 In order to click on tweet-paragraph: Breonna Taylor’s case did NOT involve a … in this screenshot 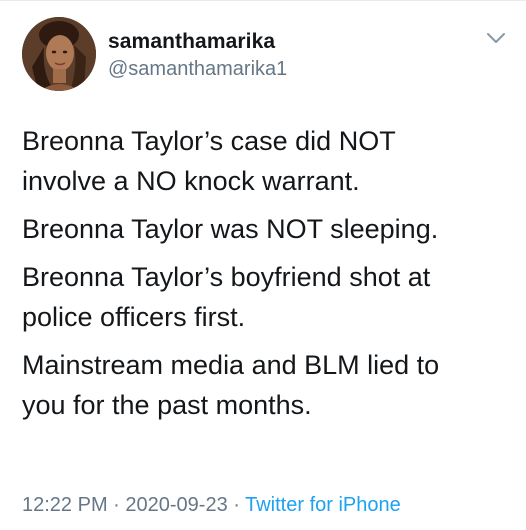, I will do `click(209, 161)`.